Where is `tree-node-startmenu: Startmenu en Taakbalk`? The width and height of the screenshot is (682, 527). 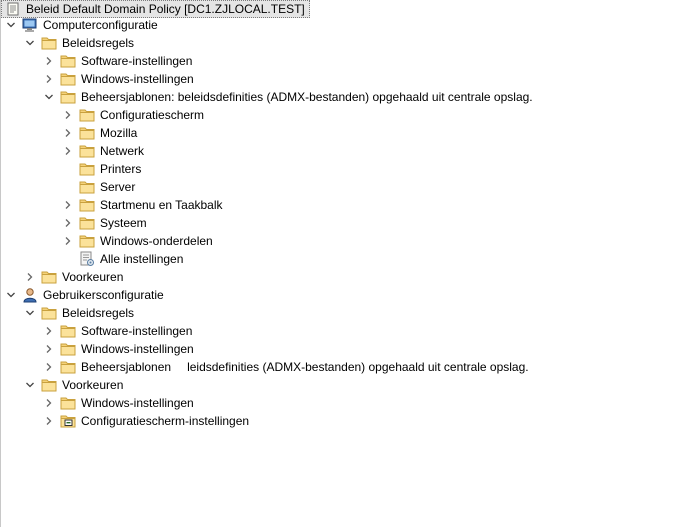 tree-node-startmenu: Startmenu en Taakbalk is located at coordinates (143, 205).